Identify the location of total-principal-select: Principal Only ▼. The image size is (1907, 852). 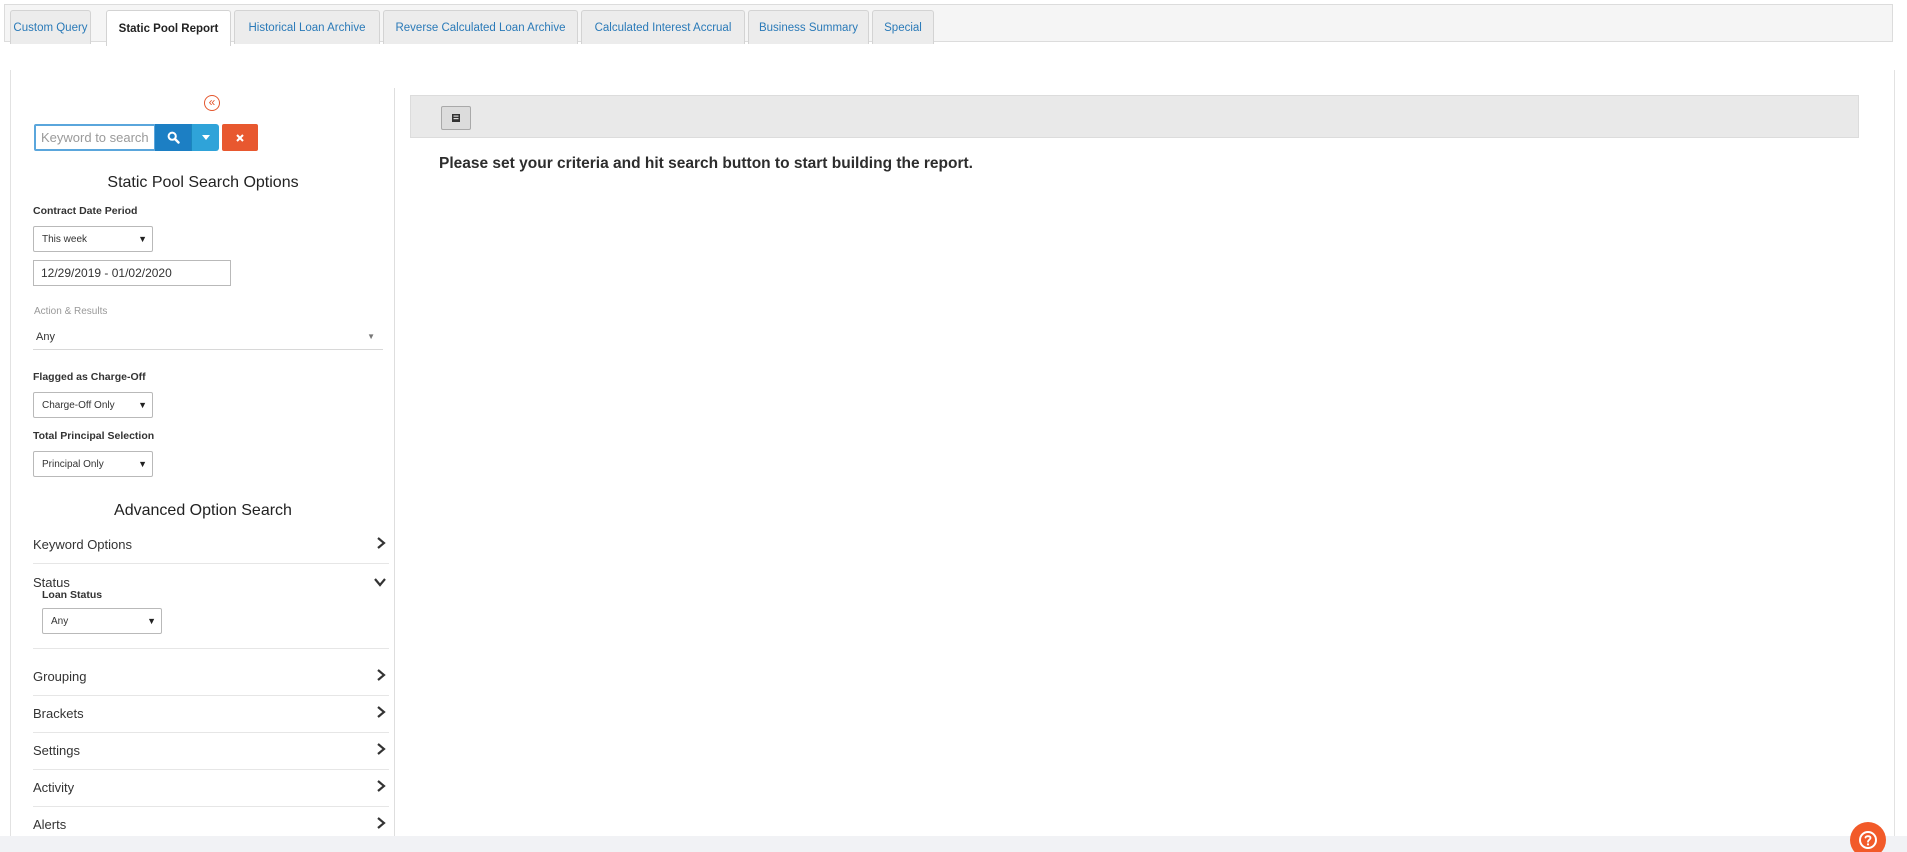
(93, 464).